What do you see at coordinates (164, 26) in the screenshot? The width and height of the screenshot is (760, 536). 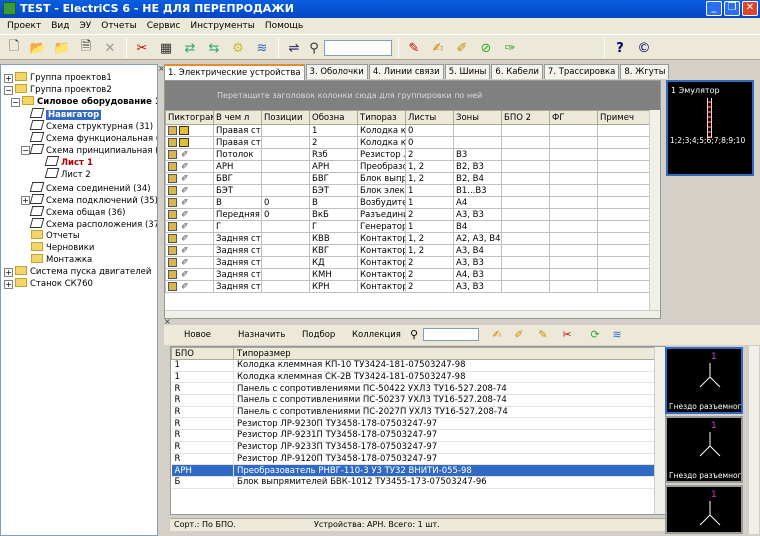 I see `menu-item-service: Сервис` at bounding box center [164, 26].